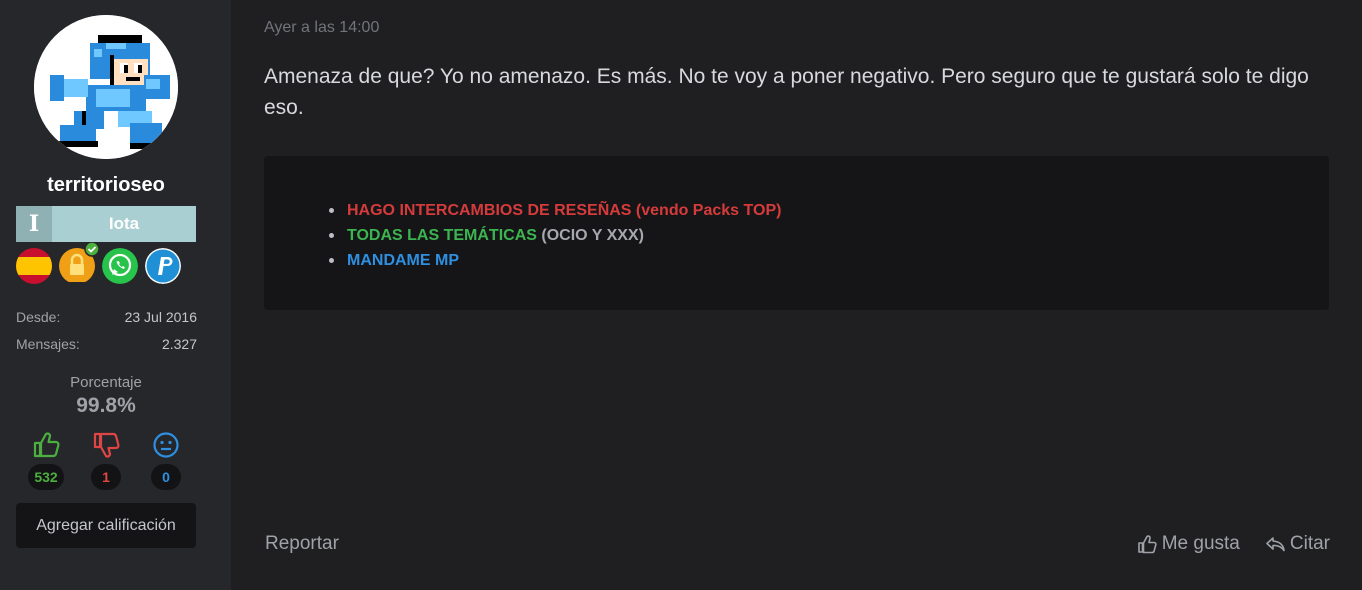 The width and height of the screenshot is (1362, 590). I want to click on messages-label: Mensajes:, so click(48, 344).